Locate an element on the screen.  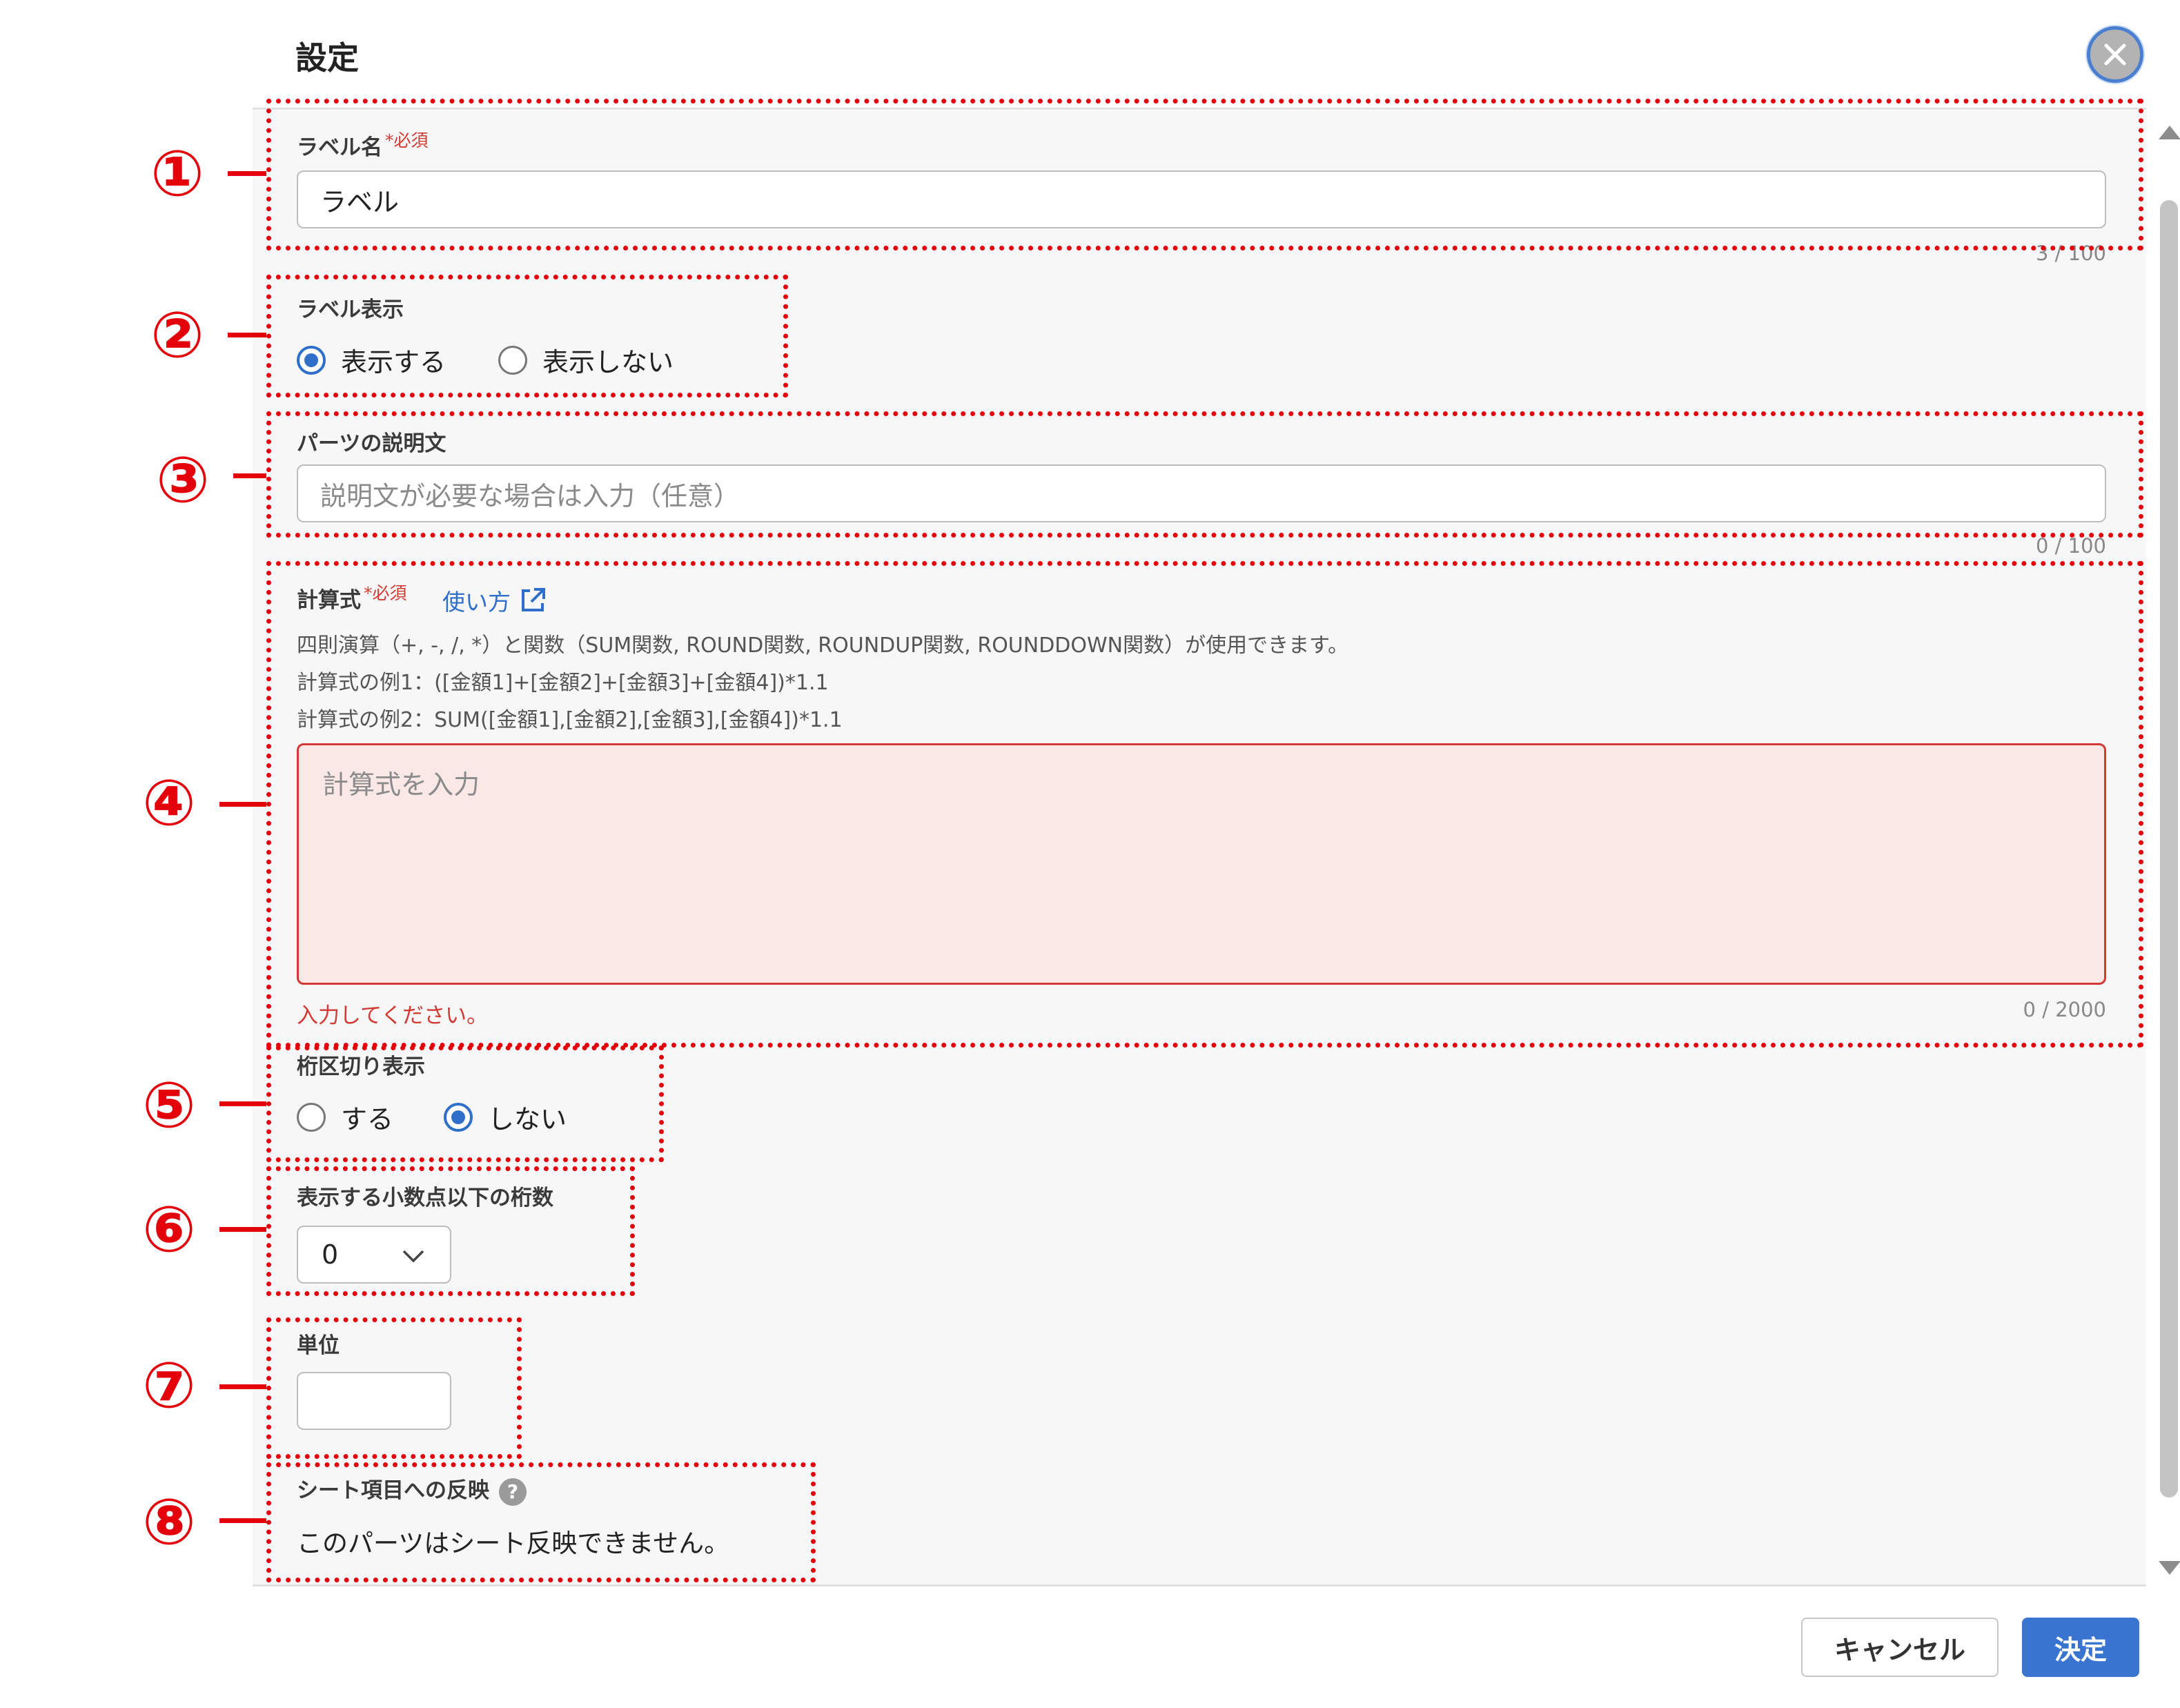
annotation-number-2: ② is located at coordinates (177, 335).